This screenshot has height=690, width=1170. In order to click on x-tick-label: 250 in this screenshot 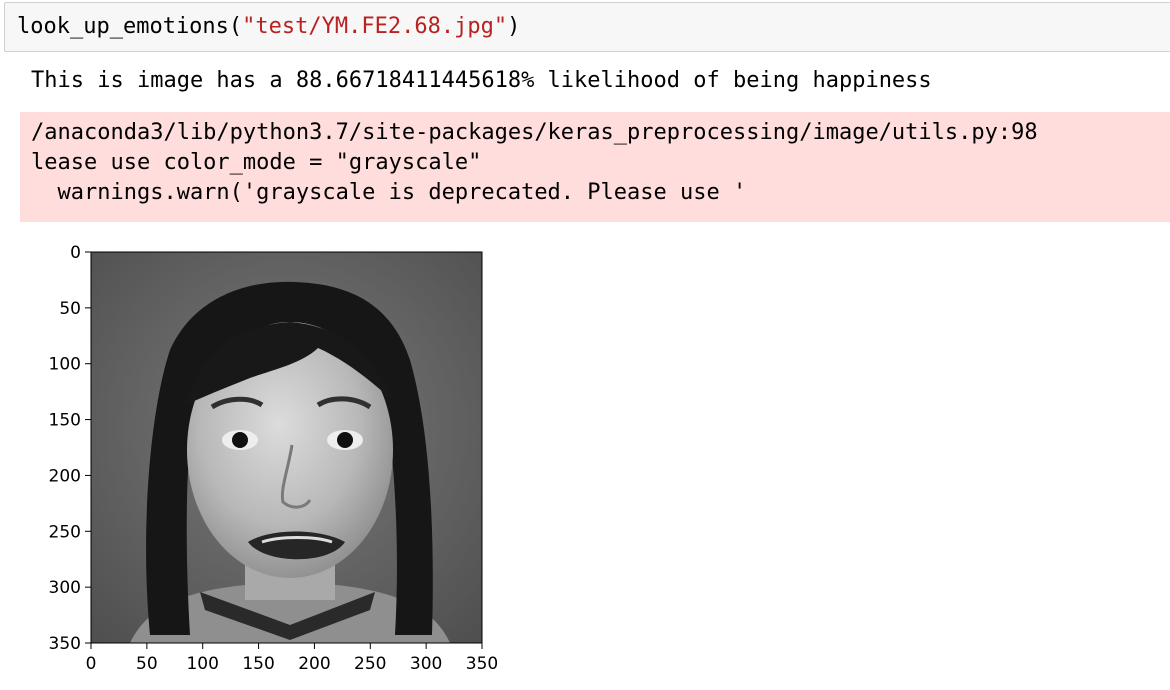, I will do `click(370, 664)`.